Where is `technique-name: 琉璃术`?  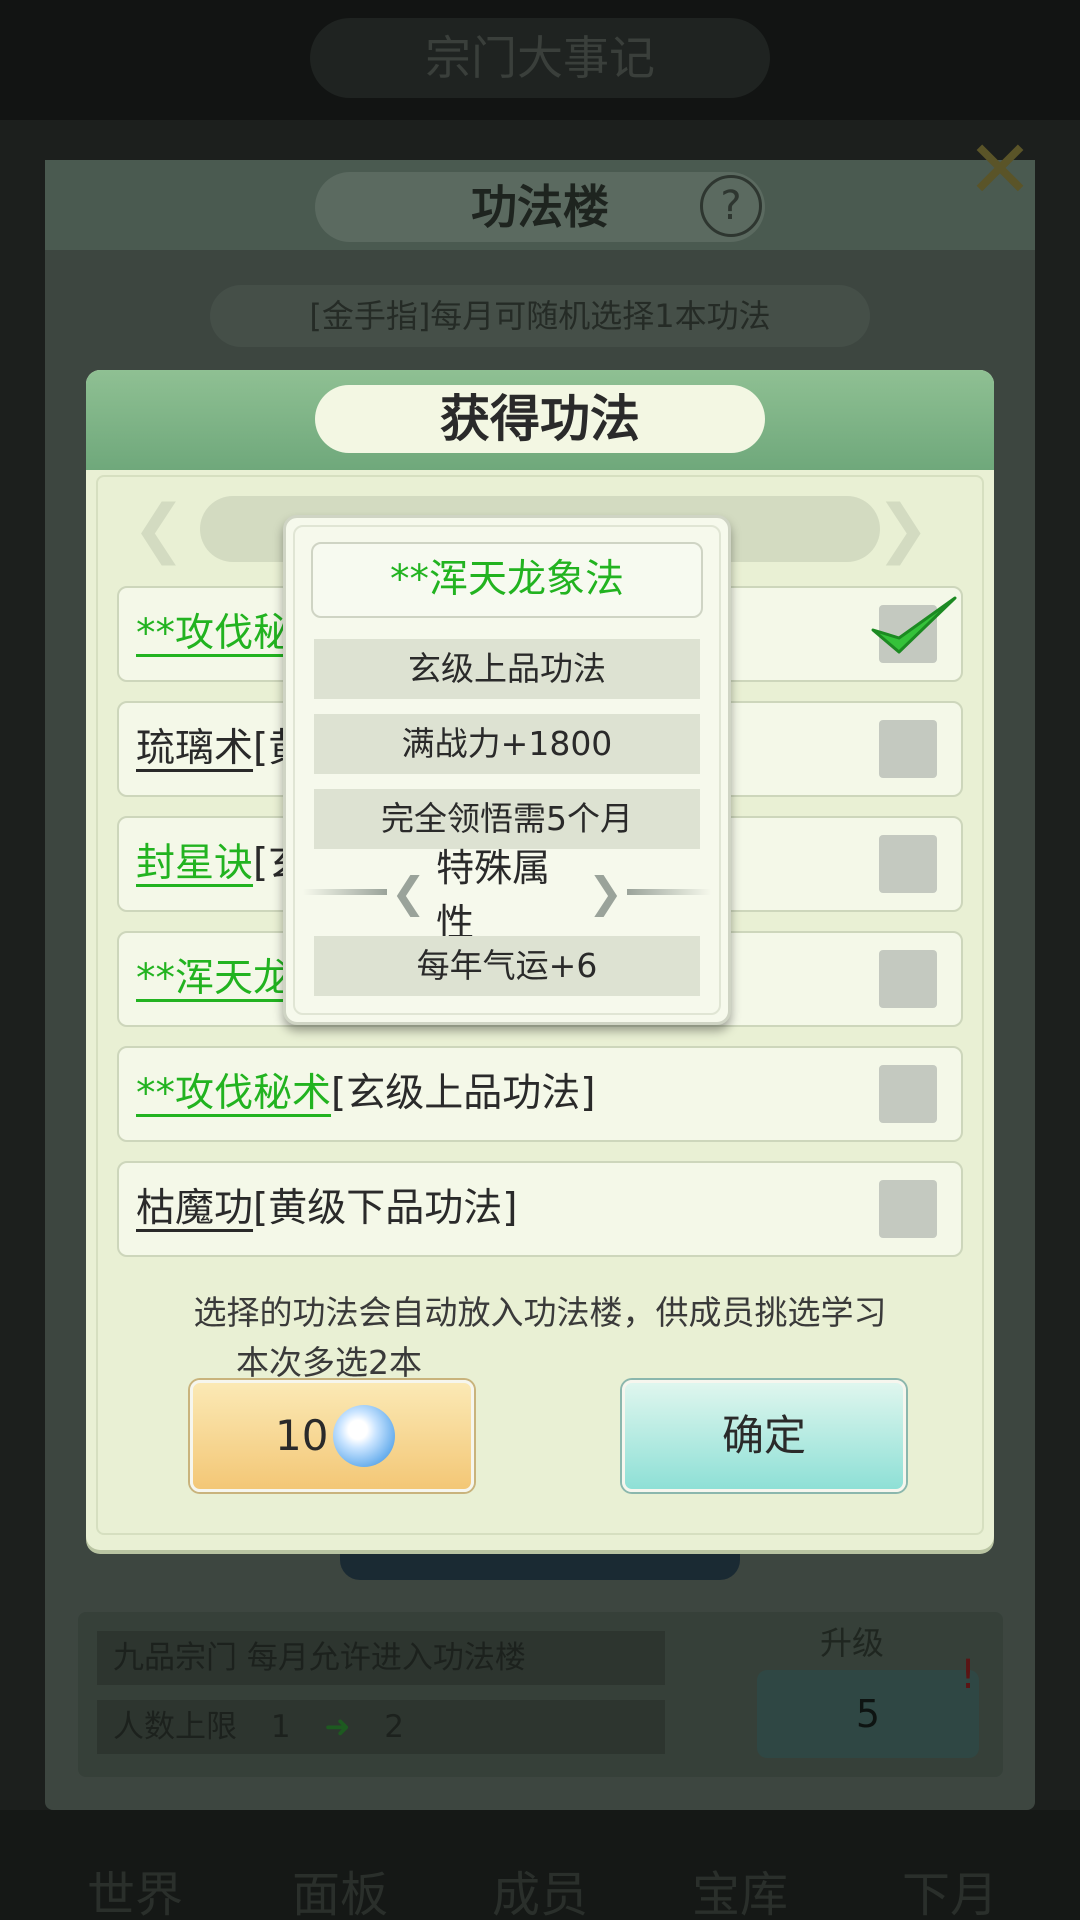 technique-name: 琉璃术 is located at coordinates (195, 748).